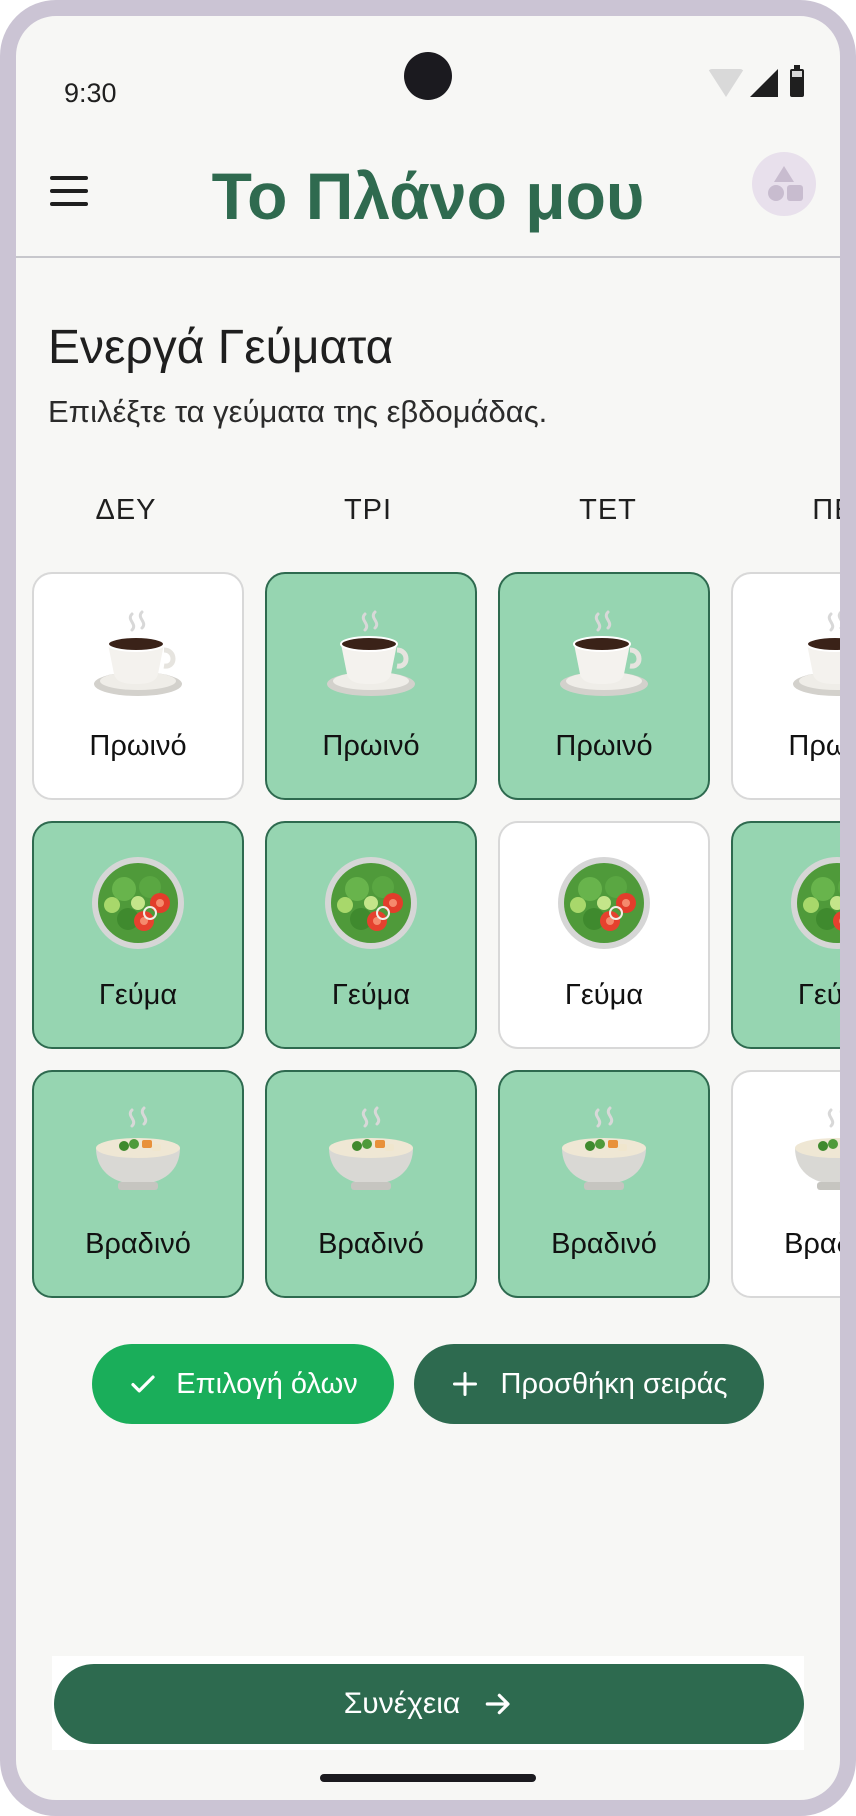 The height and width of the screenshot is (1816, 856). I want to click on day-header: ΤΡΙ, so click(368, 510).